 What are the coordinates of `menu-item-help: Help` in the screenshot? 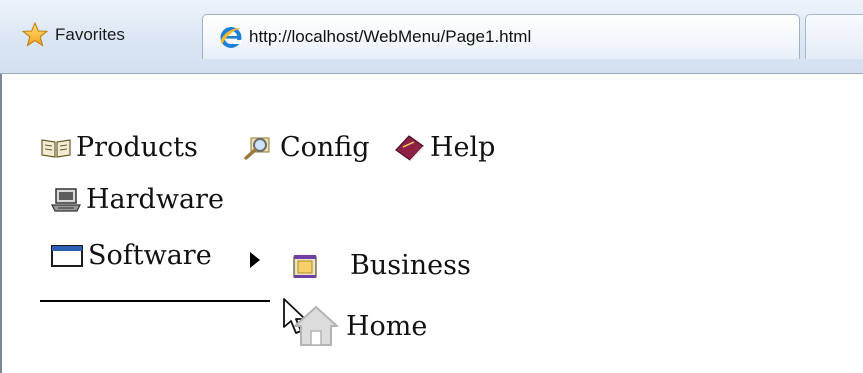 It's located at (444, 147).